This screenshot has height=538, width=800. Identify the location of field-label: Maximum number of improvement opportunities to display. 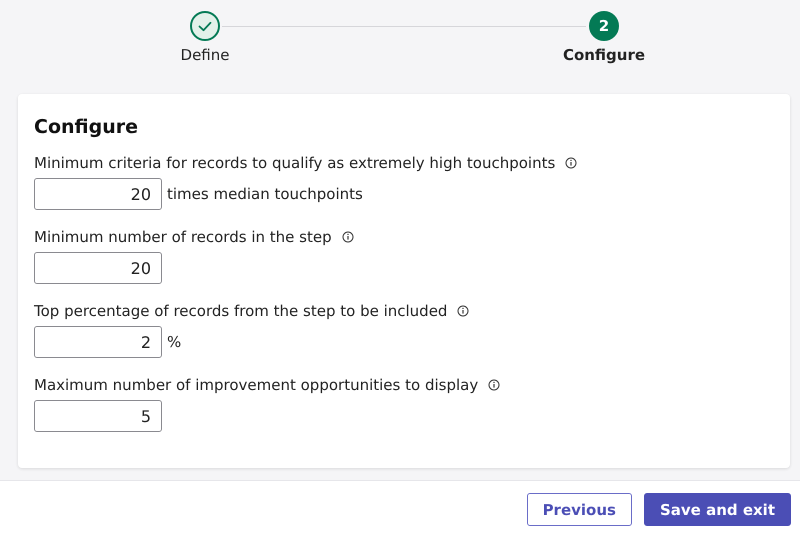
(256, 385).